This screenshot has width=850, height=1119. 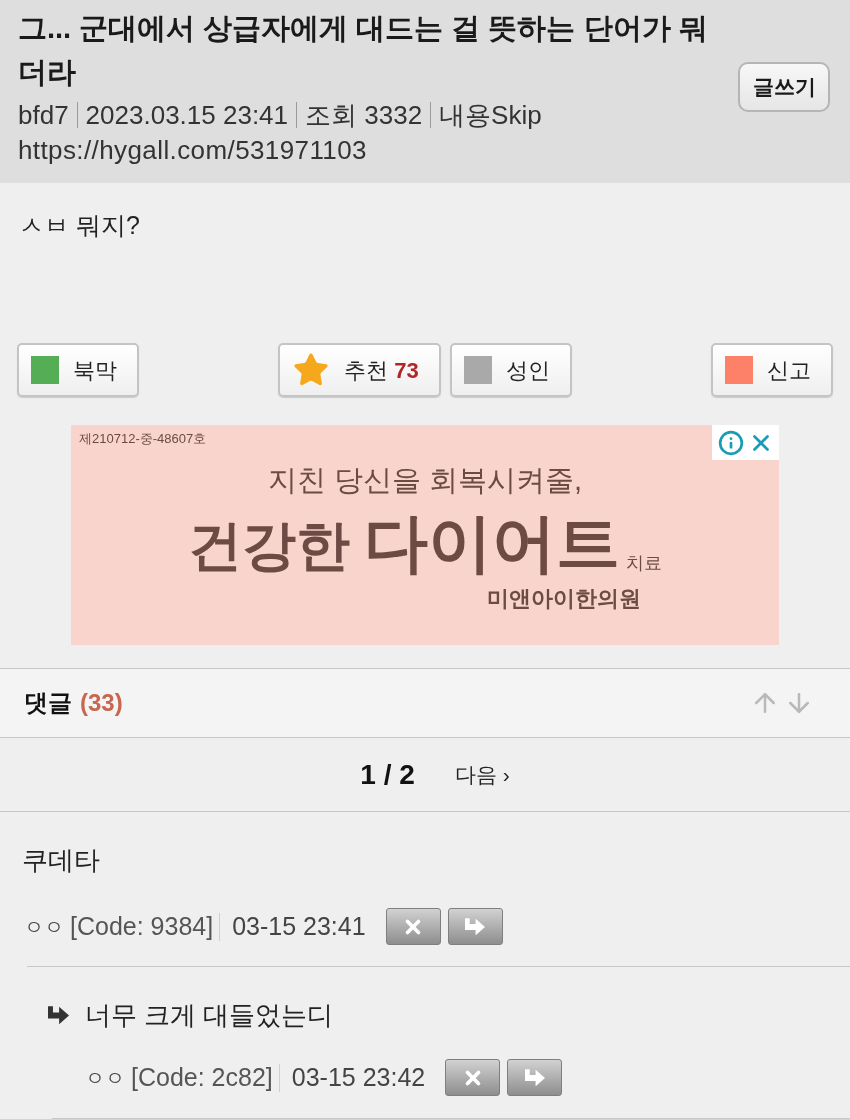 What do you see at coordinates (299, 926) in the screenshot?
I see `comment-time: 03-15 23:41` at bounding box center [299, 926].